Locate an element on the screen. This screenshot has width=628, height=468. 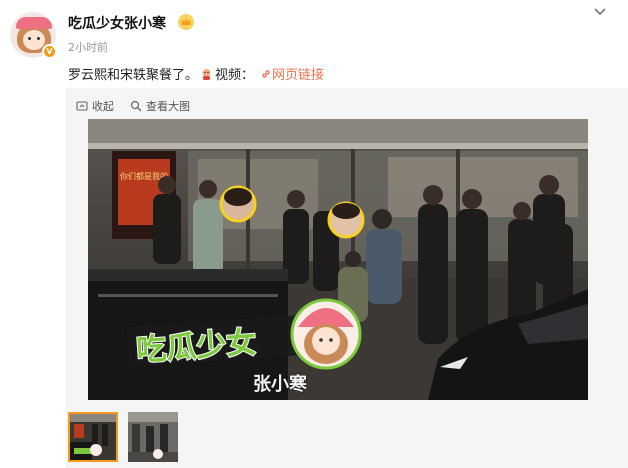
collapse-label: 收起 is located at coordinates (103, 106).